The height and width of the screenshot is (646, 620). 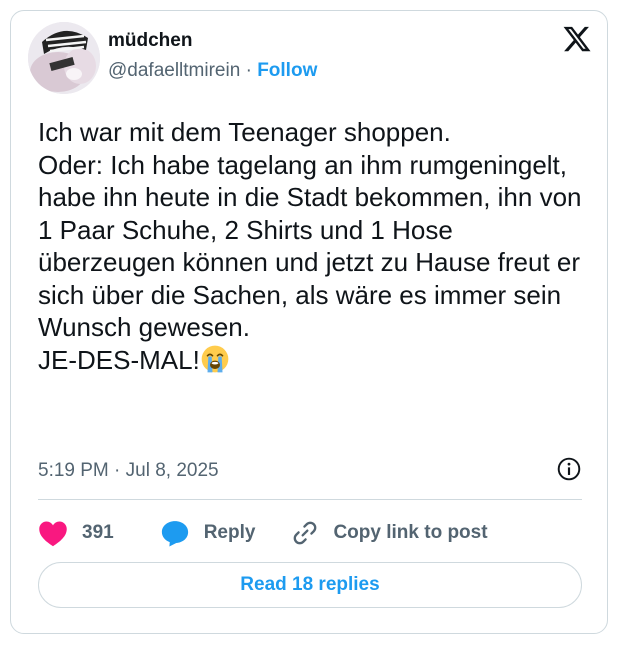 What do you see at coordinates (174, 70) in the screenshot?
I see `author-handle: @dafaelltmirein` at bounding box center [174, 70].